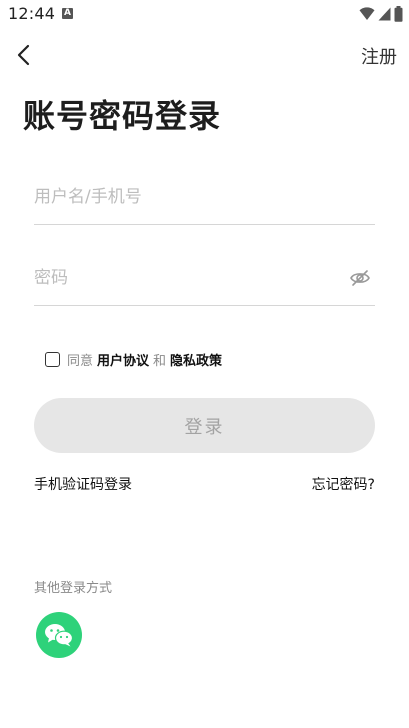  I want to click on register-button: 注册, so click(379, 56).